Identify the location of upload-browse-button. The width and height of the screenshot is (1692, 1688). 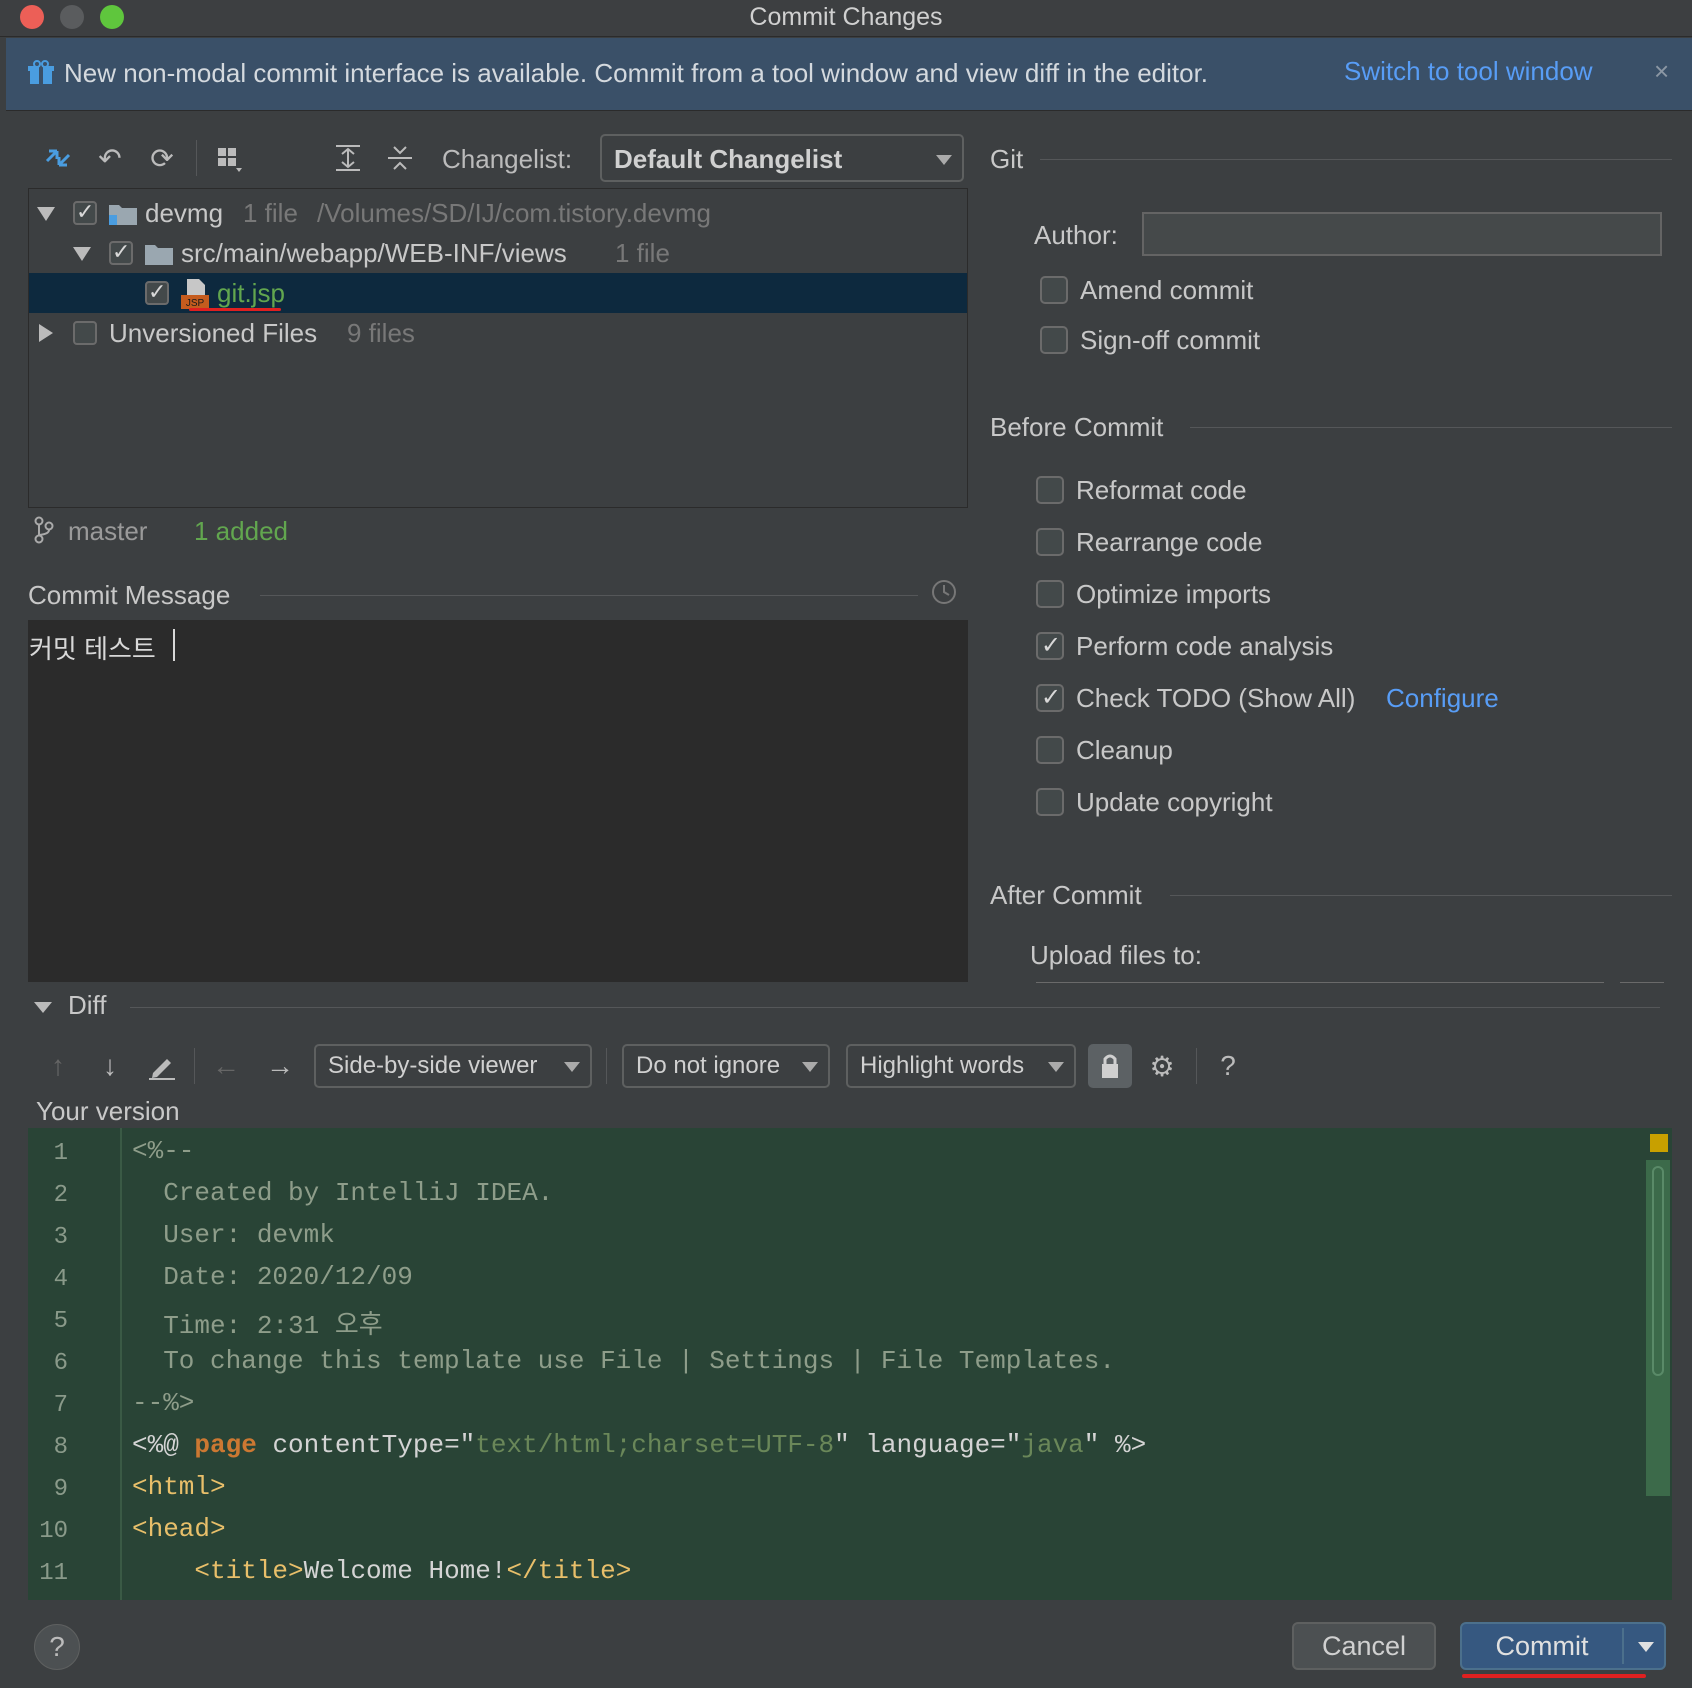
(1642, 982).